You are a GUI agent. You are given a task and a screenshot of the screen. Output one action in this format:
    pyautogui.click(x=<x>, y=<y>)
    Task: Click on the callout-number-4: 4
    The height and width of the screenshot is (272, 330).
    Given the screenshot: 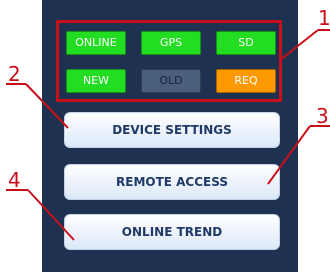 What is the action you would take?
    pyautogui.click(x=14, y=180)
    